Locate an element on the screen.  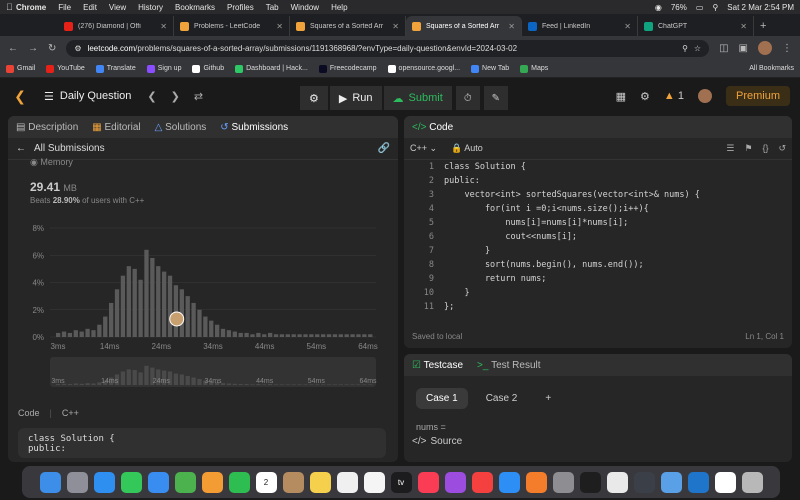
case-2-button: Case 2 is located at coordinates (502, 398).